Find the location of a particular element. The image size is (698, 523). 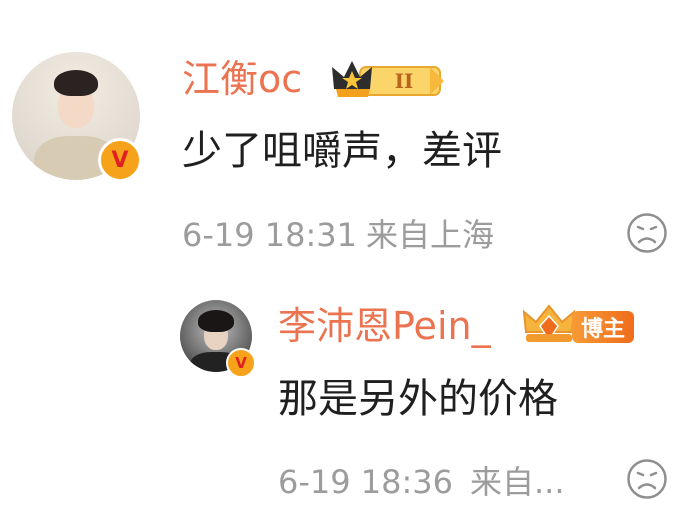

badge-level-label: II is located at coordinates (404, 81).